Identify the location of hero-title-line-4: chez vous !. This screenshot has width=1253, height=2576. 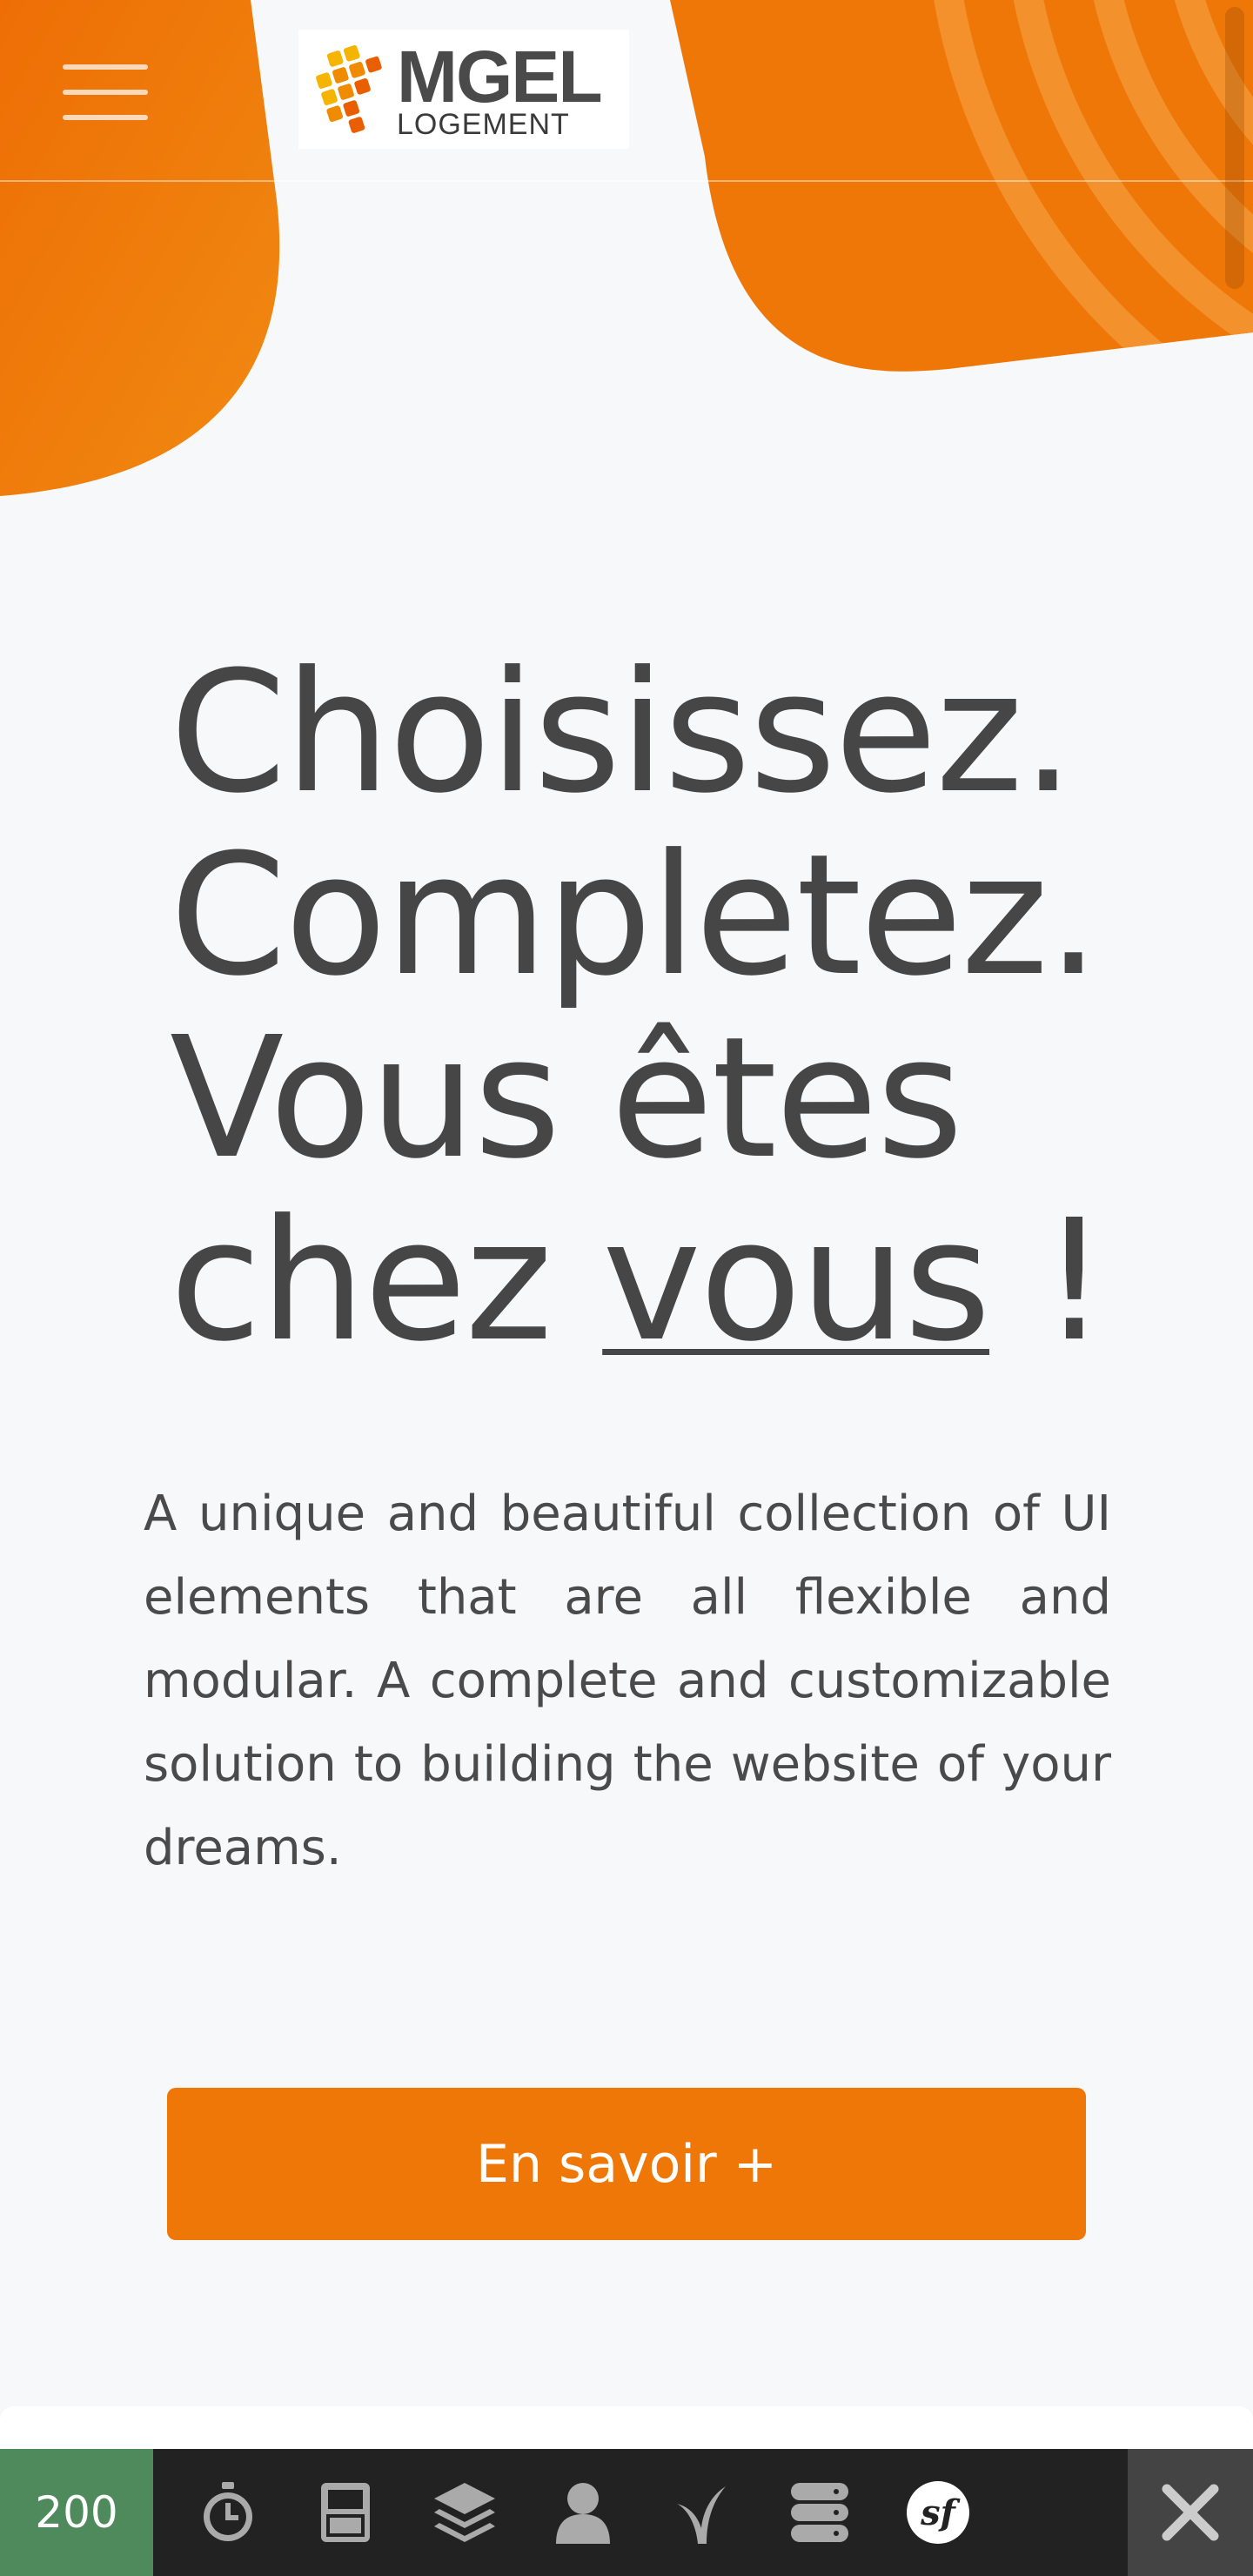
(674, 1282).